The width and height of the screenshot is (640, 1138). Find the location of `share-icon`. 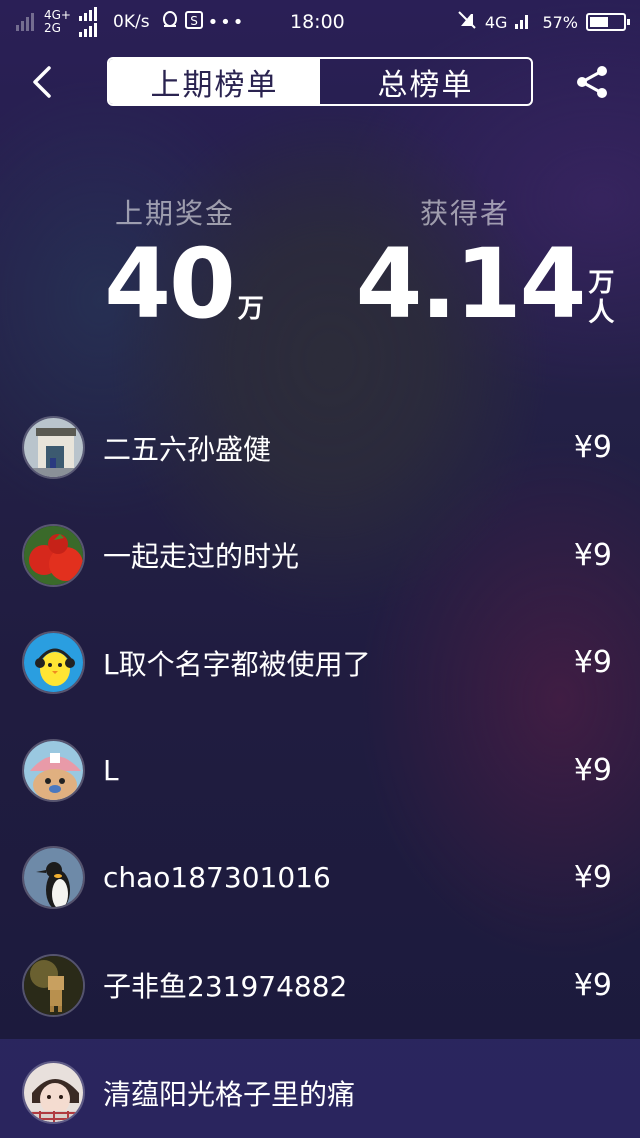

share-icon is located at coordinates (592, 82).